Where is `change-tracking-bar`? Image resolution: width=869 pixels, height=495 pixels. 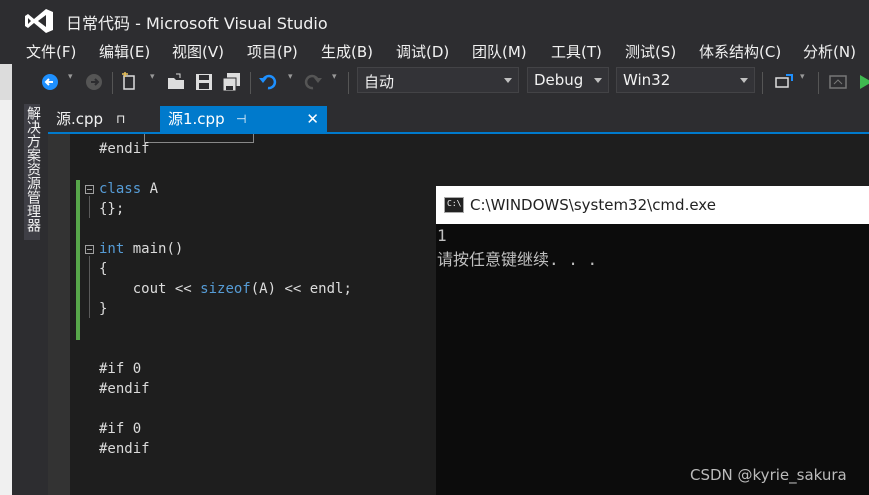
change-tracking-bar is located at coordinates (78, 260).